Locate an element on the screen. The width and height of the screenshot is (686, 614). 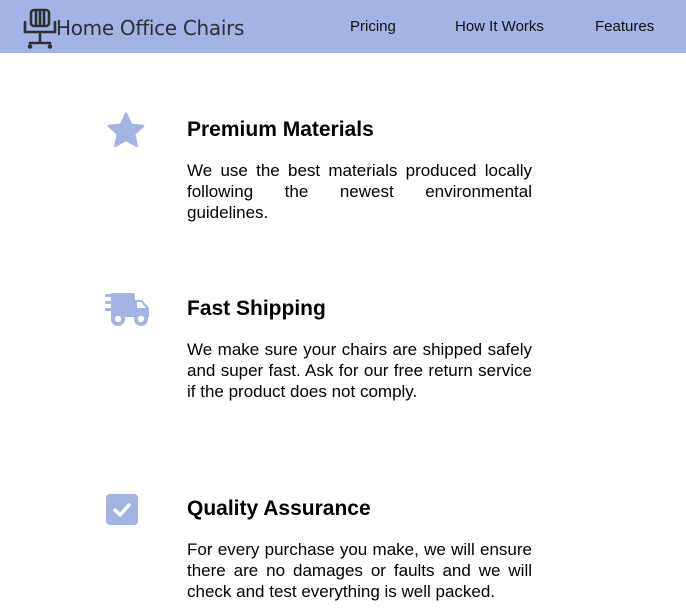
nav-link-features: Features is located at coordinates (624, 26).